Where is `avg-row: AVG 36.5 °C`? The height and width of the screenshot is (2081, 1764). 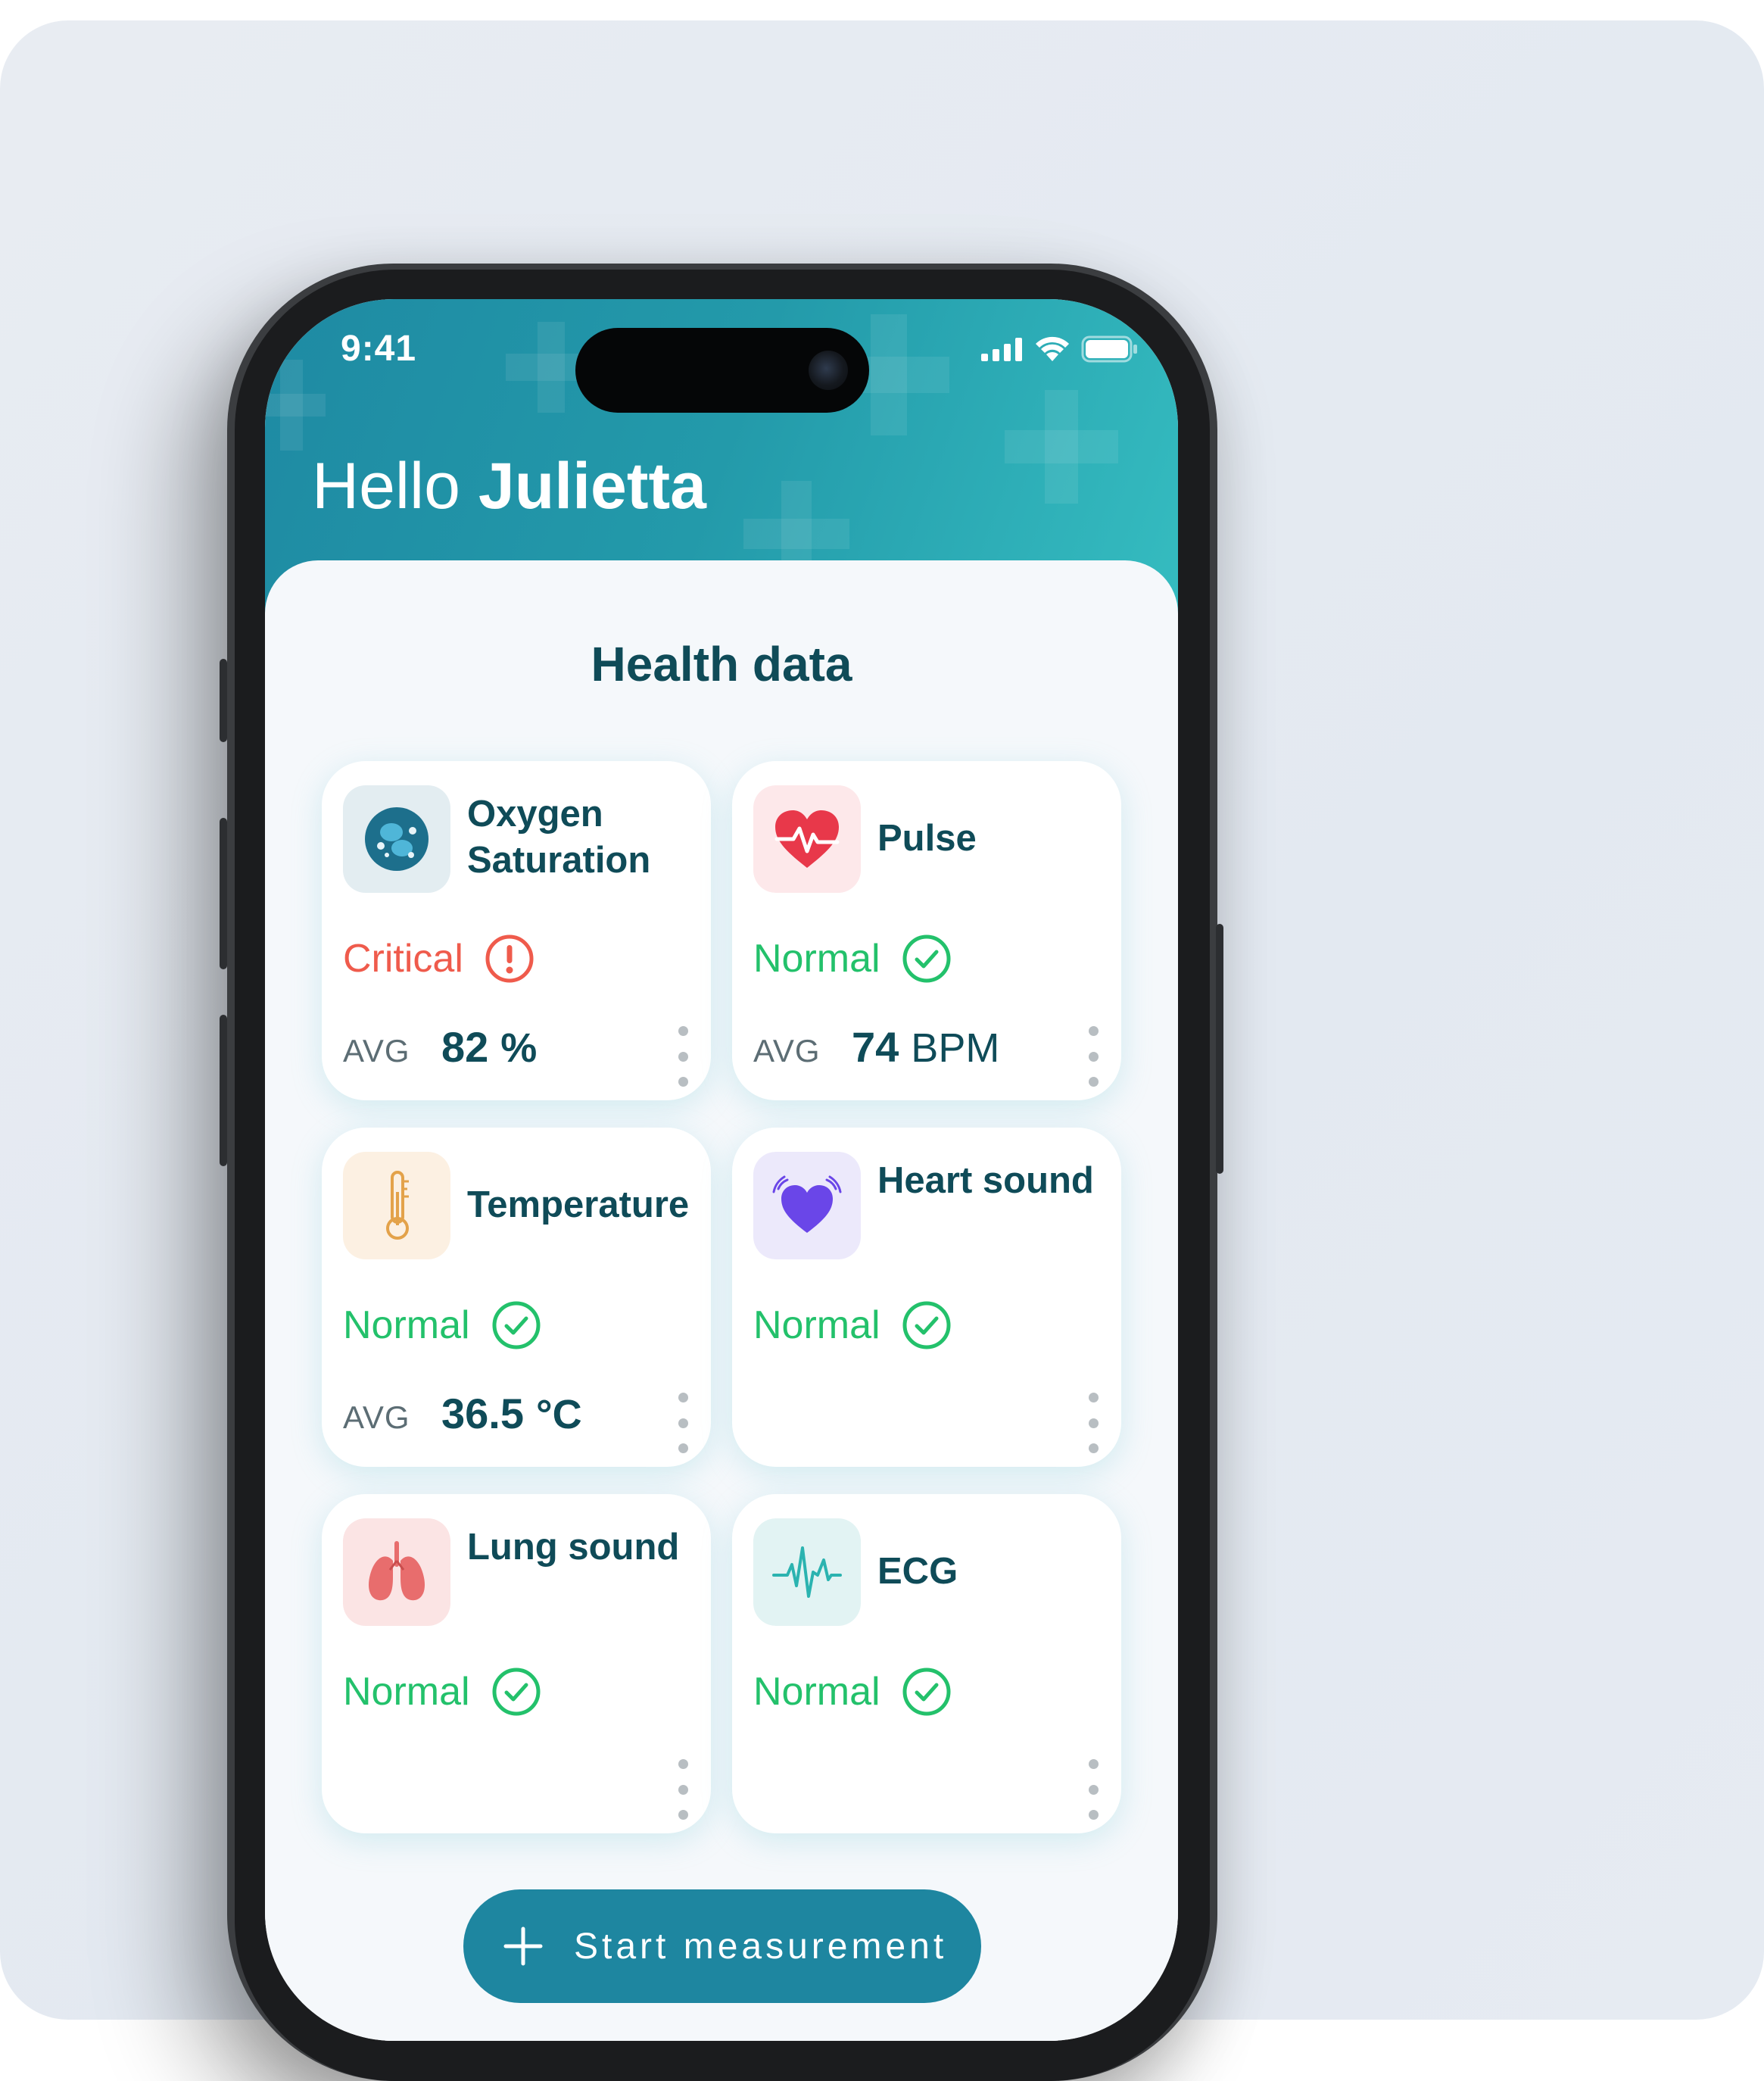 avg-row: AVG 36.5 °C is located at coordinates (463, 1413).